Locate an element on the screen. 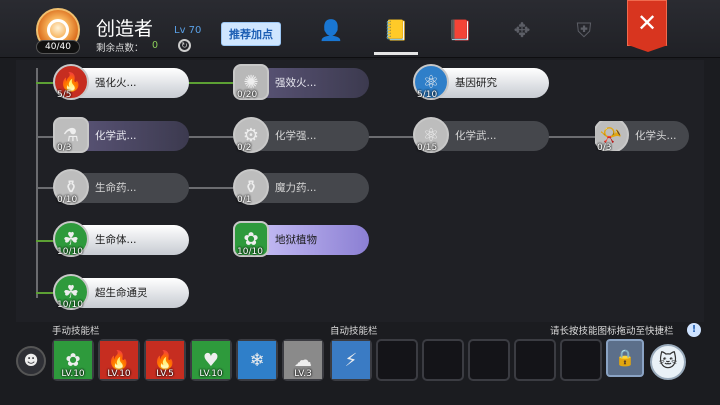  cat-face-icon: 🐱 is located at coordinates (668, 361).